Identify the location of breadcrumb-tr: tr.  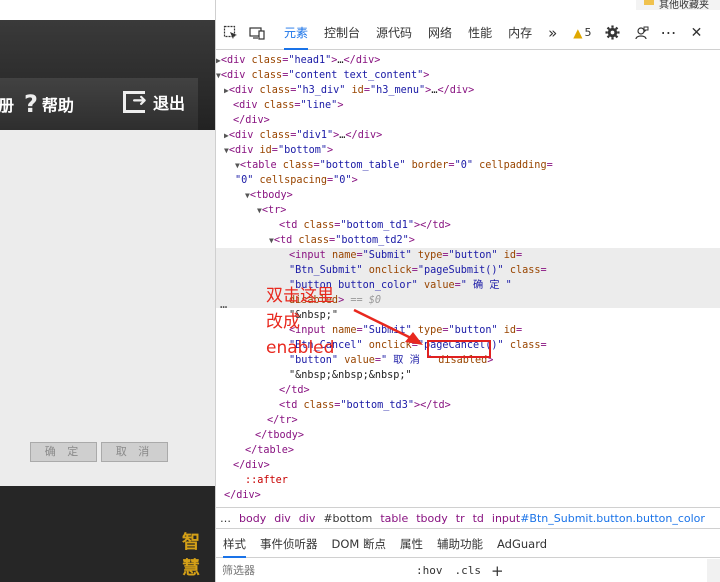
(460, 518).